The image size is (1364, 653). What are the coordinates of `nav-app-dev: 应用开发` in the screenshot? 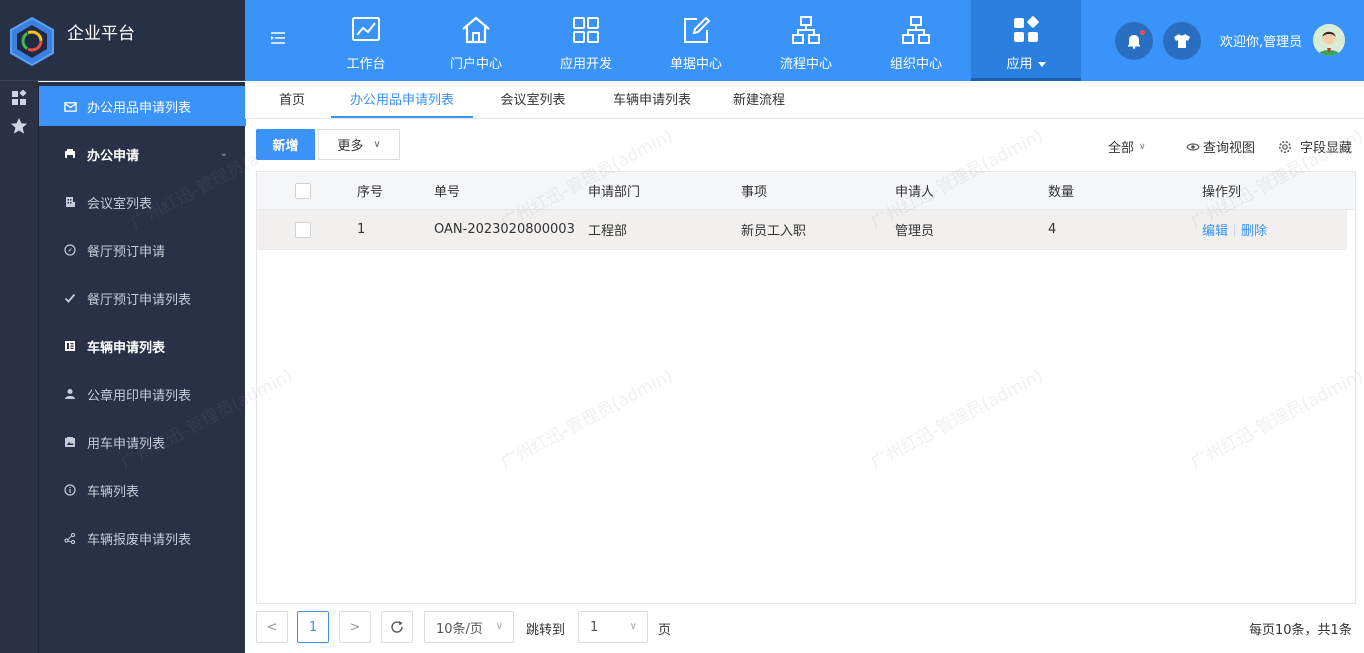 It's located at (586, 40).